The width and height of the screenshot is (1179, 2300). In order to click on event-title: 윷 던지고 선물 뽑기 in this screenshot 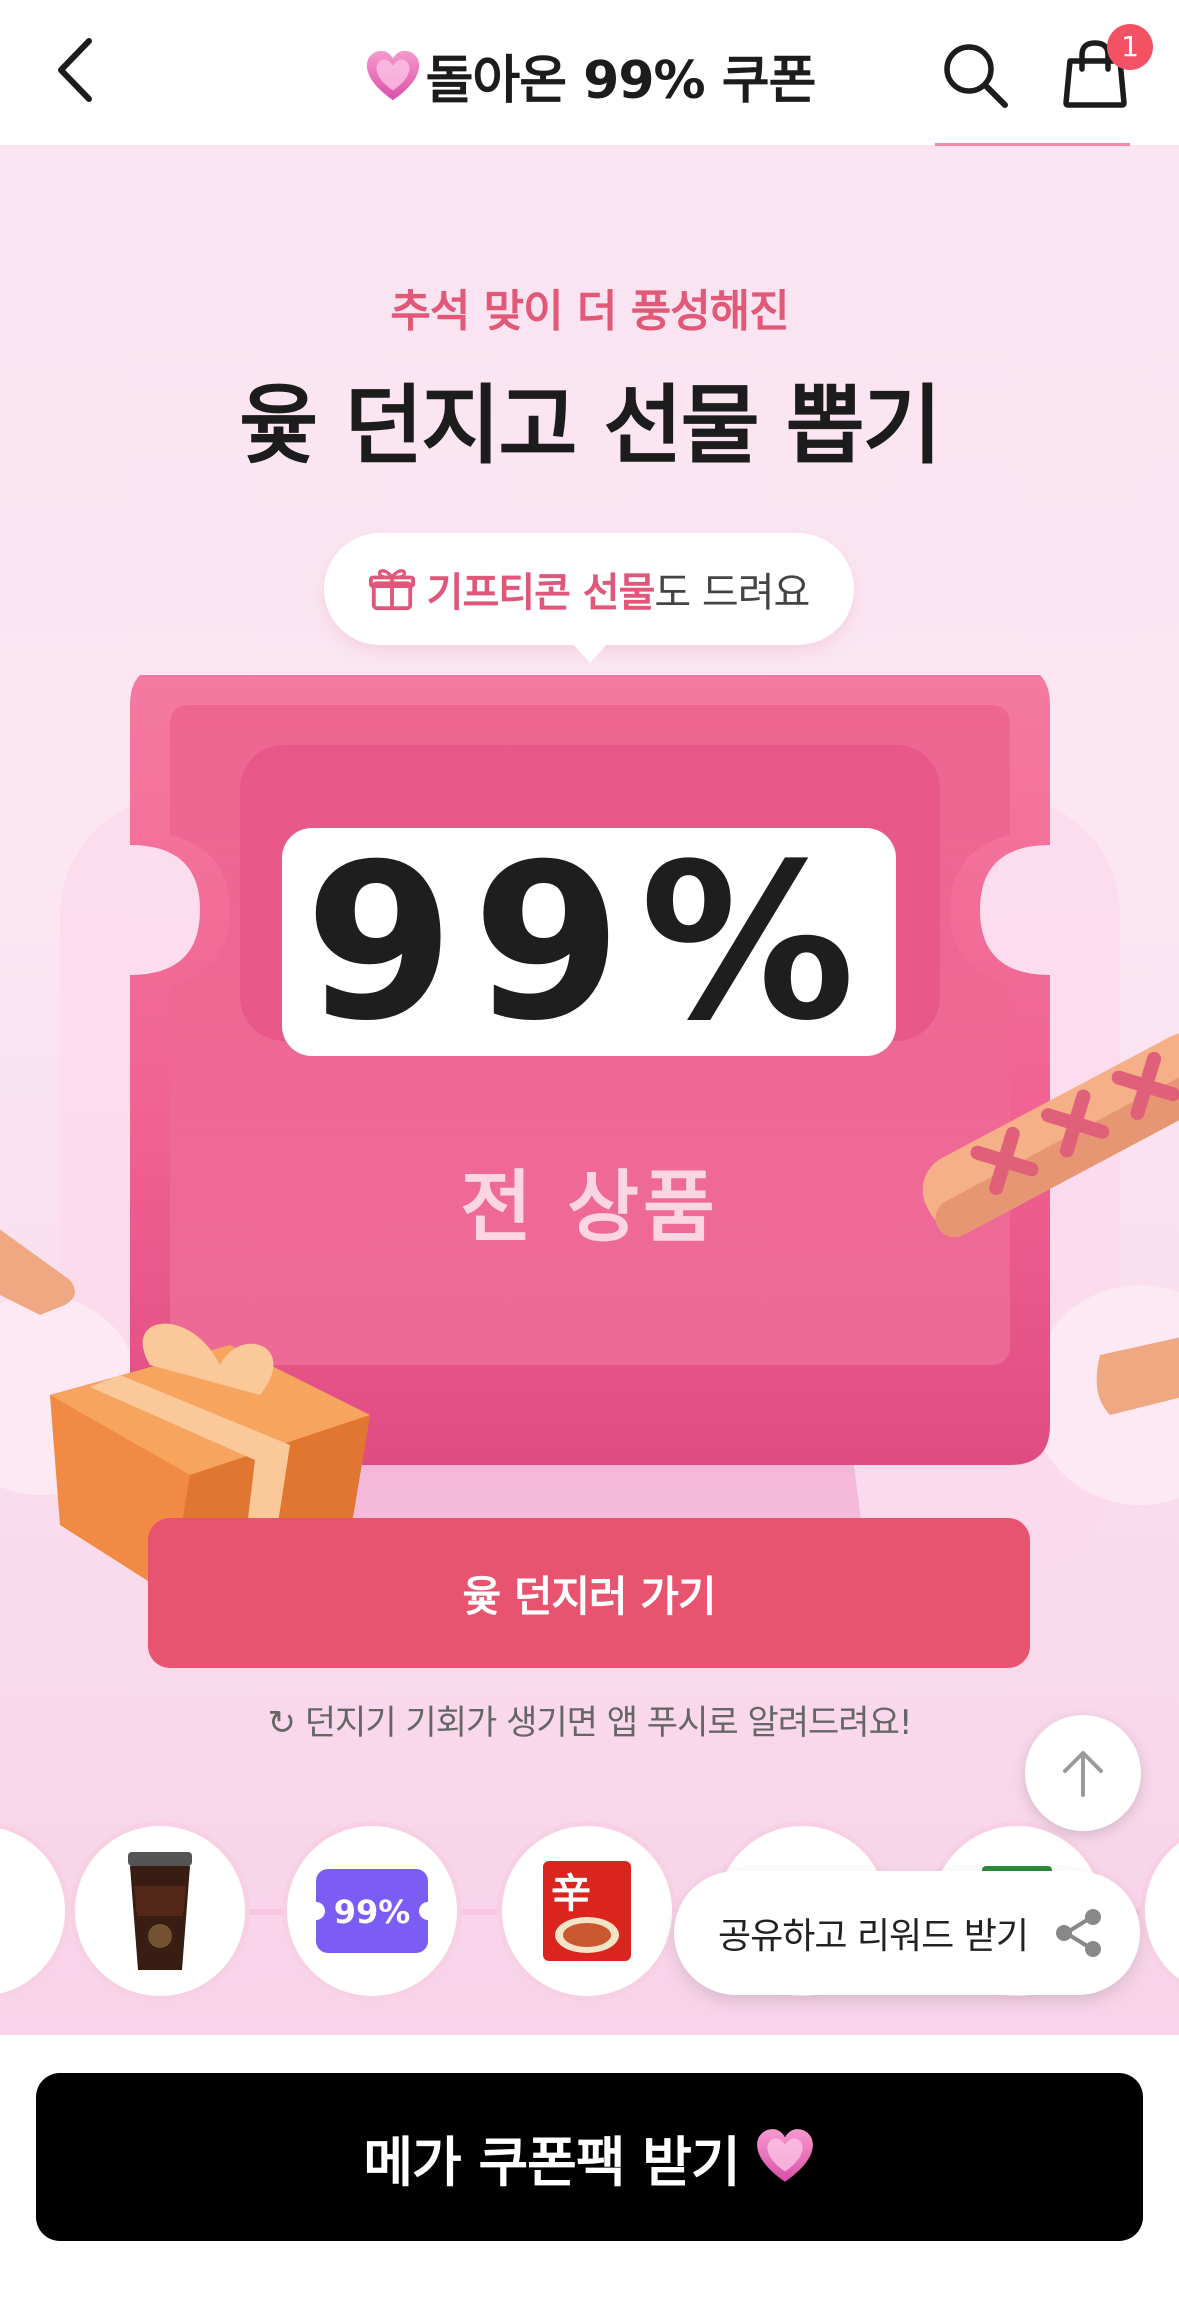, I will do `click(590, 426)`.